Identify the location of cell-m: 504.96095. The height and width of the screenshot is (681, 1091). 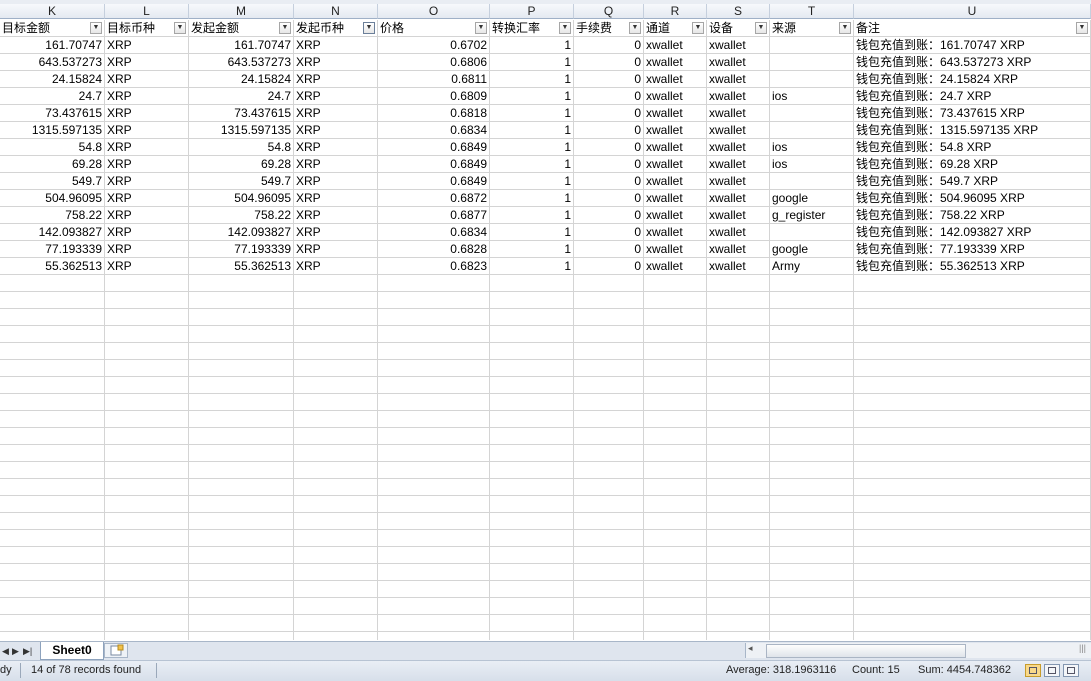
(241, 198).